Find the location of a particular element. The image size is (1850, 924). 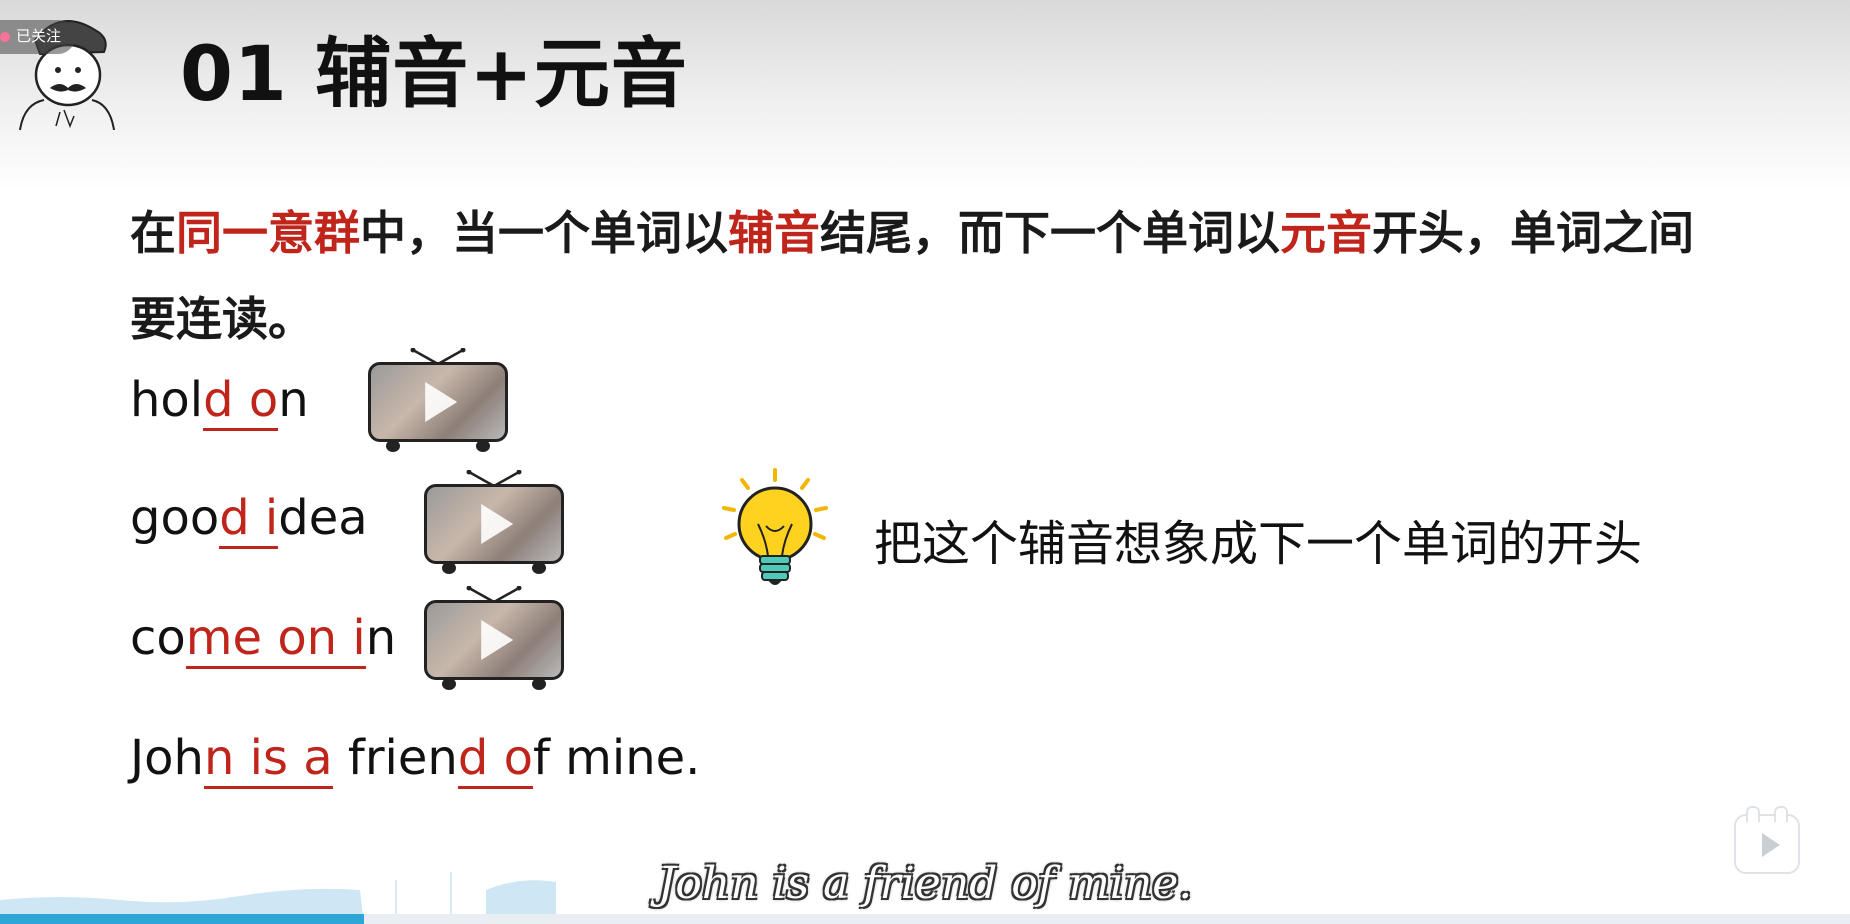

play-button is located at coordinates (1767, 840).